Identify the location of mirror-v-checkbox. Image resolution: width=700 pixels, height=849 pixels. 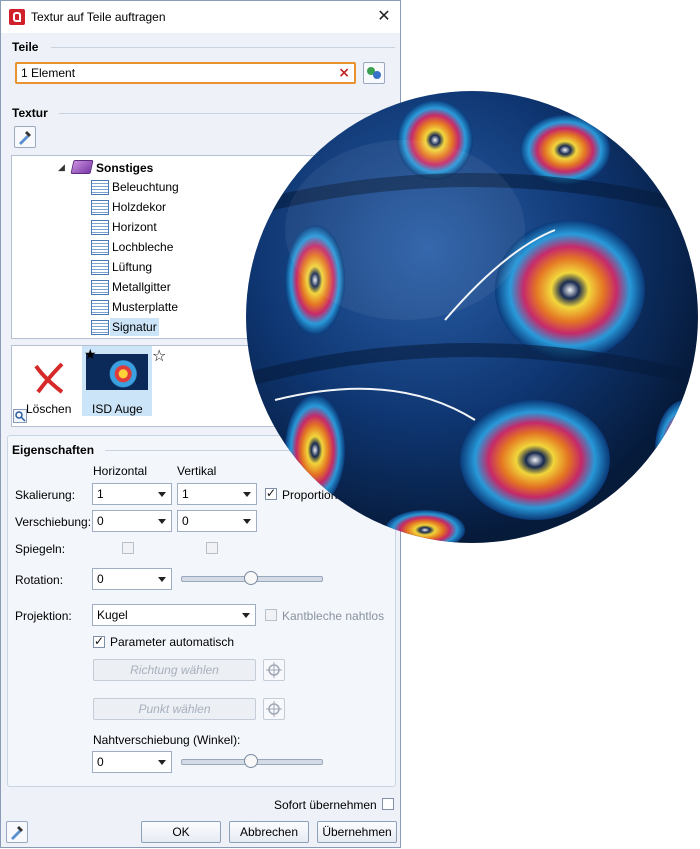
(212, 548).